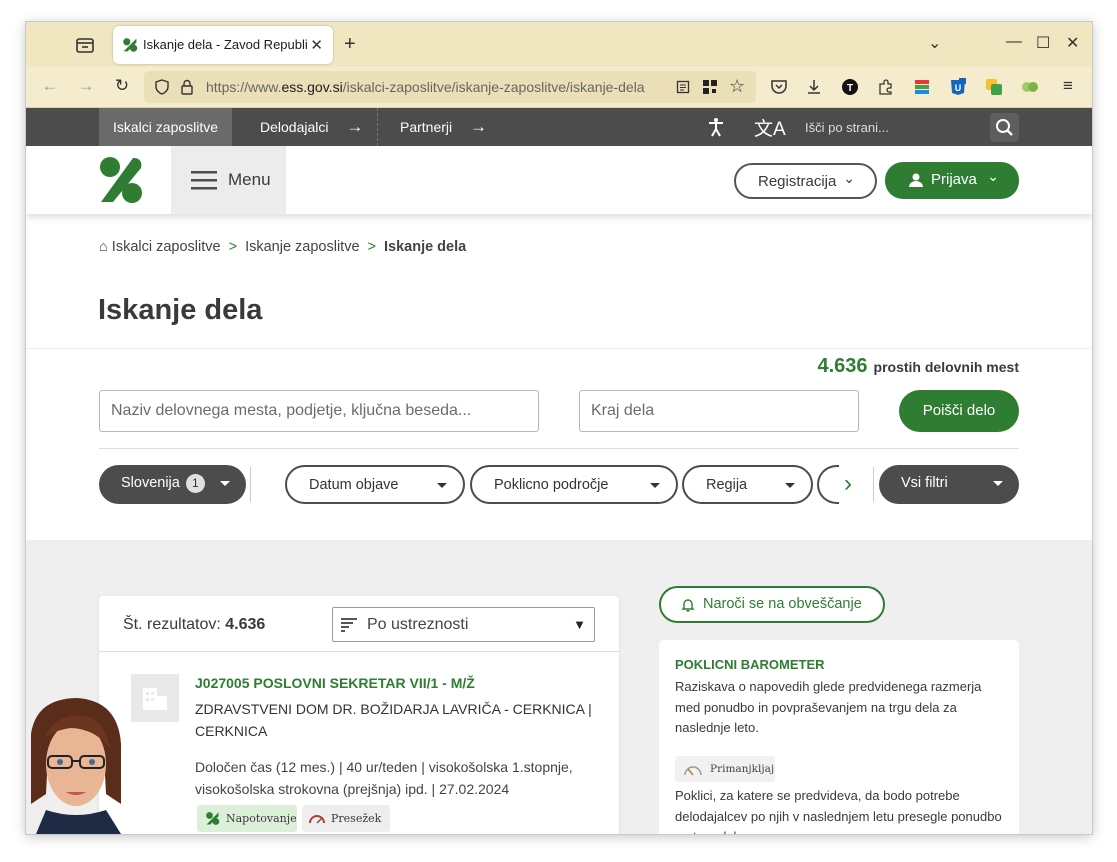 Image resolution: width=1117 pixels, height=862 pixels. I want to click on hamburger-menu-icon: ≡, so click(1068, 86).